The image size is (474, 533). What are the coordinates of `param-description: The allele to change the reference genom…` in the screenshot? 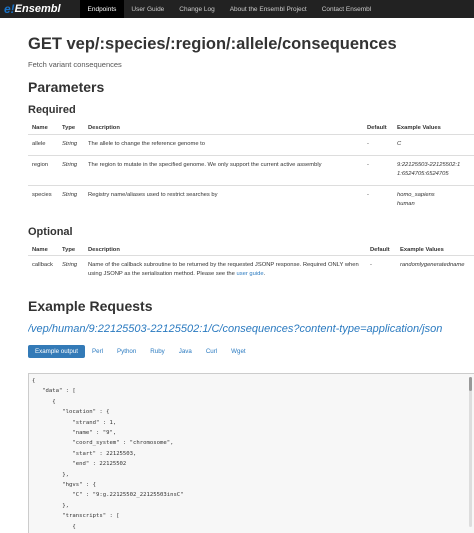 It's located at (223, 144).